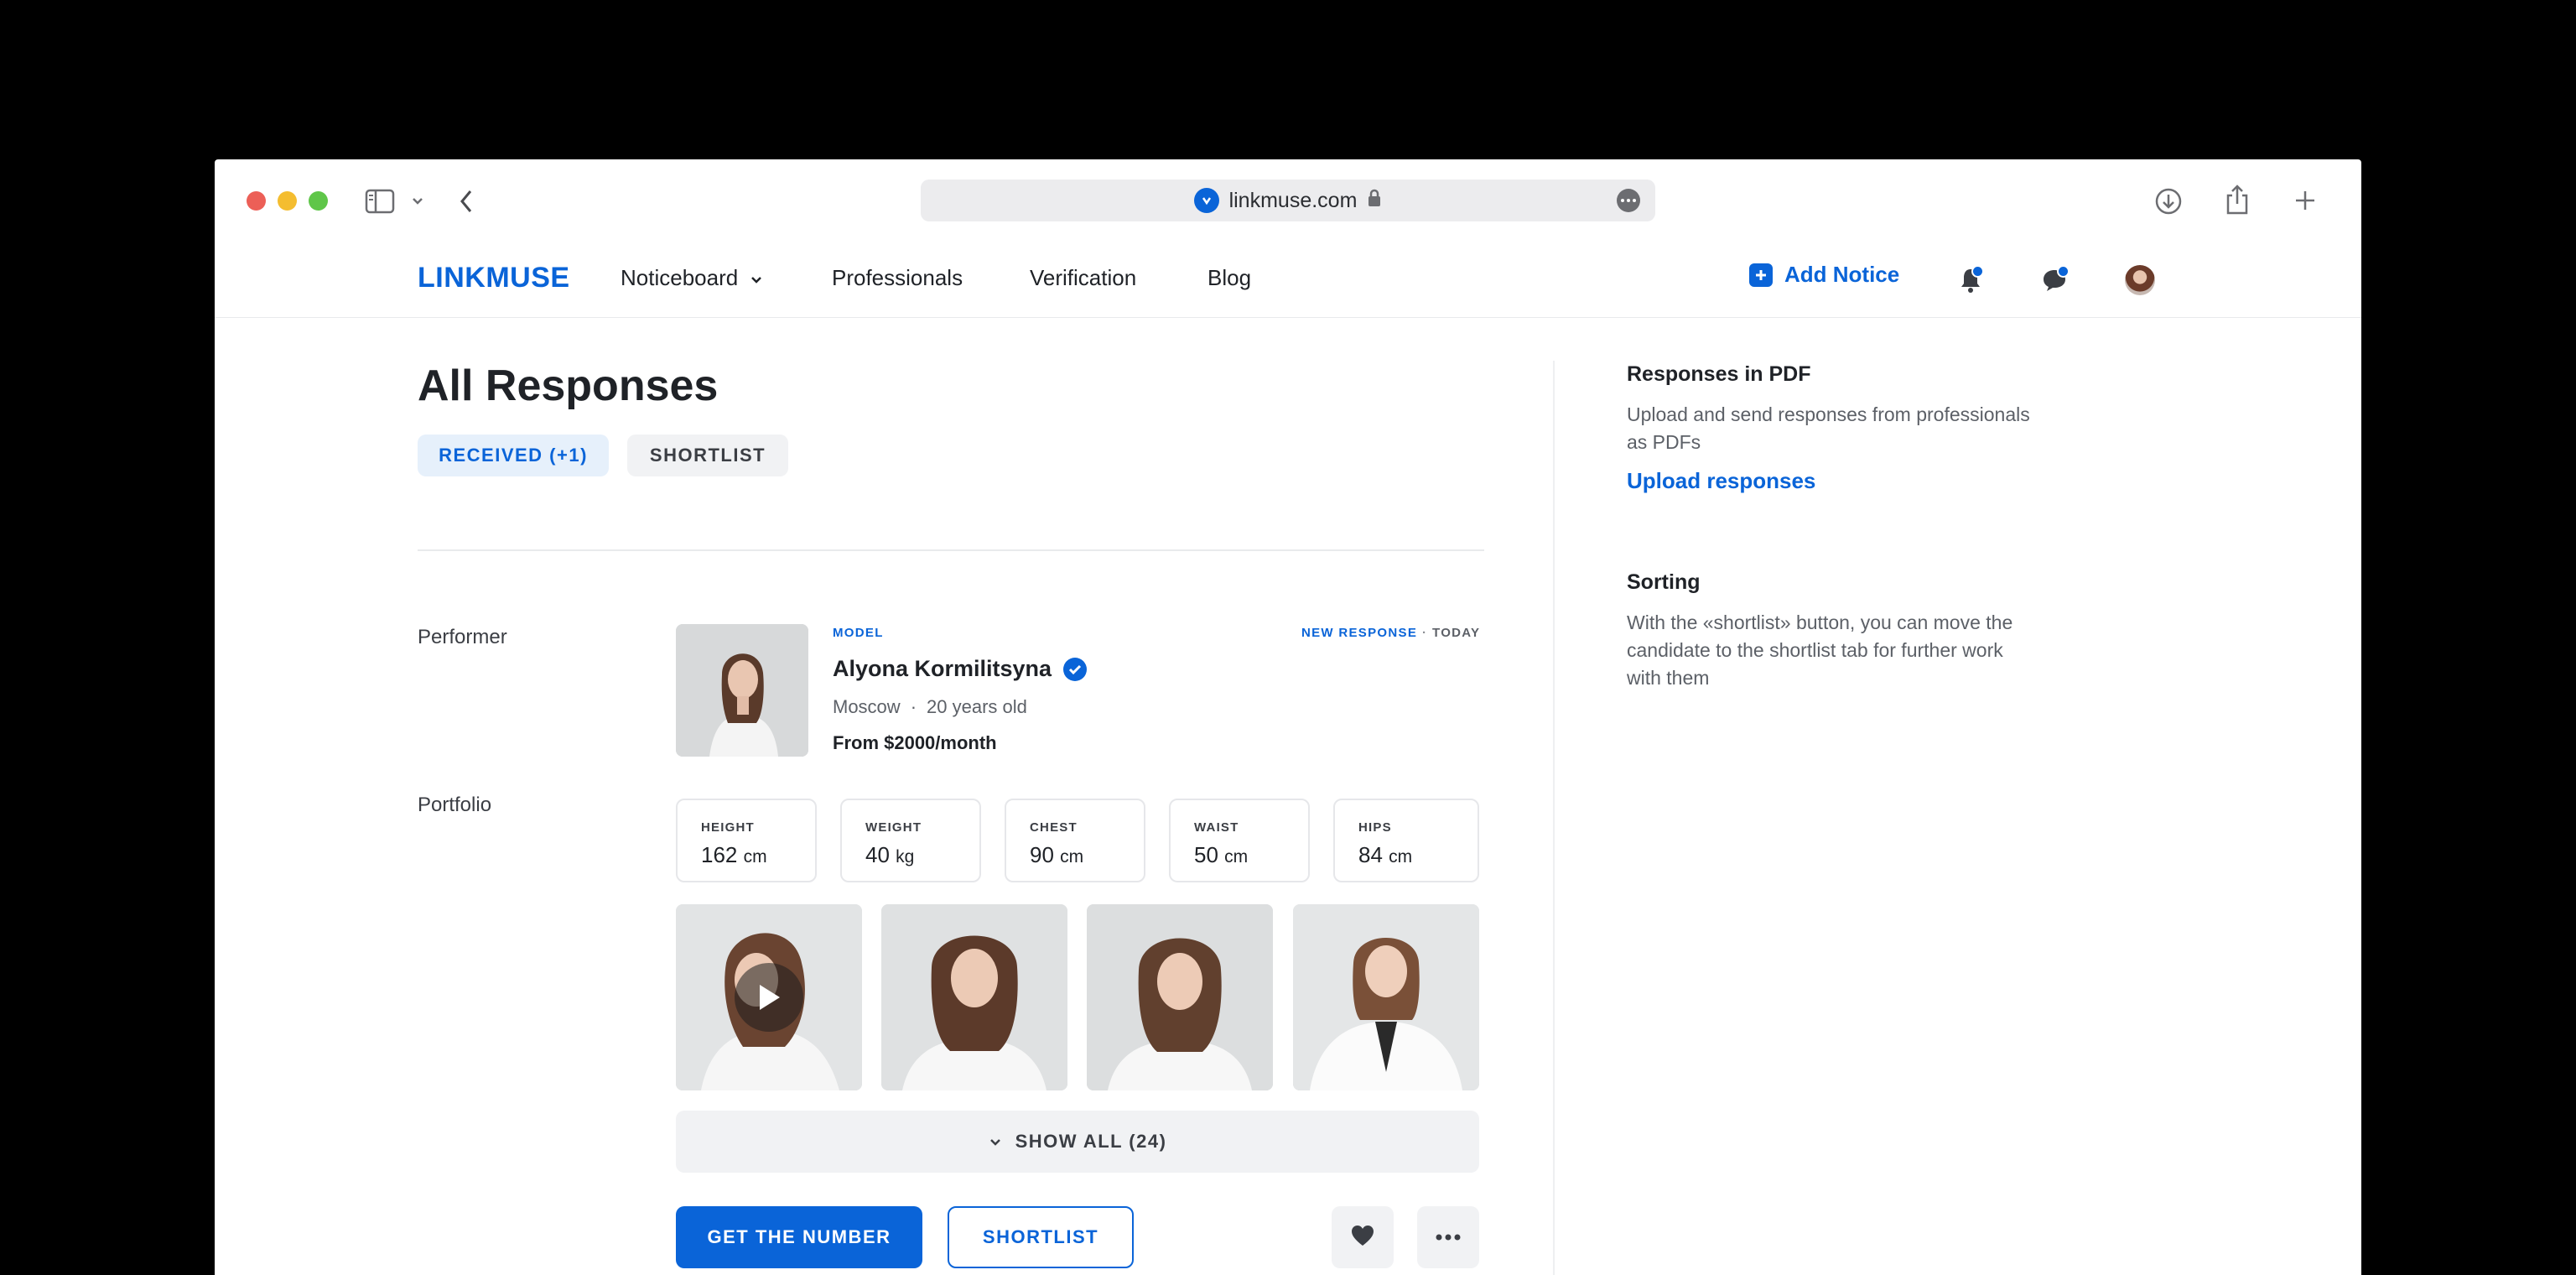 Image resolution: width=2576 pixels, height=1275 pixels. I want to click on nav-label: Noticeboard, so click(680, 277).